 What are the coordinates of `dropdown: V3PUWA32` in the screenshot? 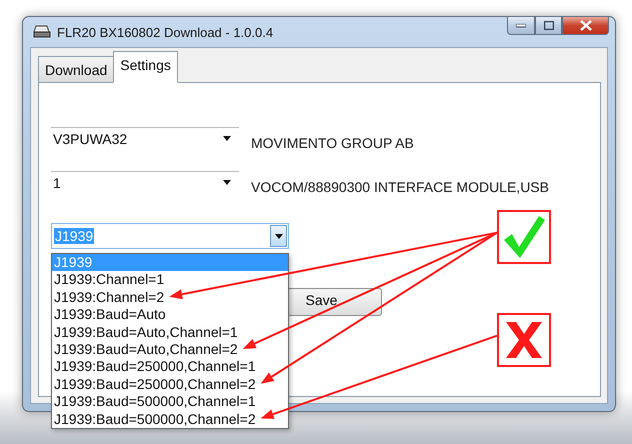 It's located at (145, 140).